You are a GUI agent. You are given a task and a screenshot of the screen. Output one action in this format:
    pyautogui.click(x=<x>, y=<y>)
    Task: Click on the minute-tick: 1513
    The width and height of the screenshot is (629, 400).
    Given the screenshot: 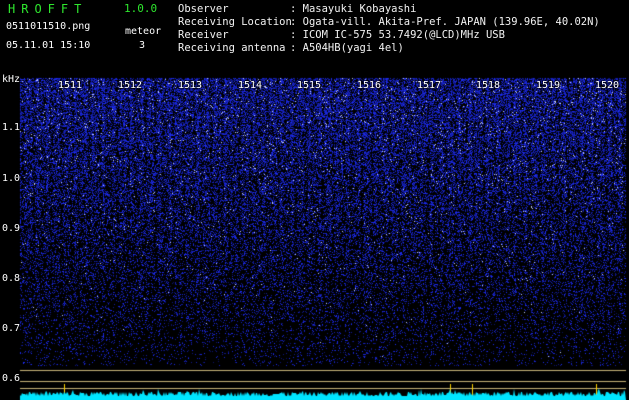 What is the action you would take?
    pyautogui.click(x=190, y=85)
    